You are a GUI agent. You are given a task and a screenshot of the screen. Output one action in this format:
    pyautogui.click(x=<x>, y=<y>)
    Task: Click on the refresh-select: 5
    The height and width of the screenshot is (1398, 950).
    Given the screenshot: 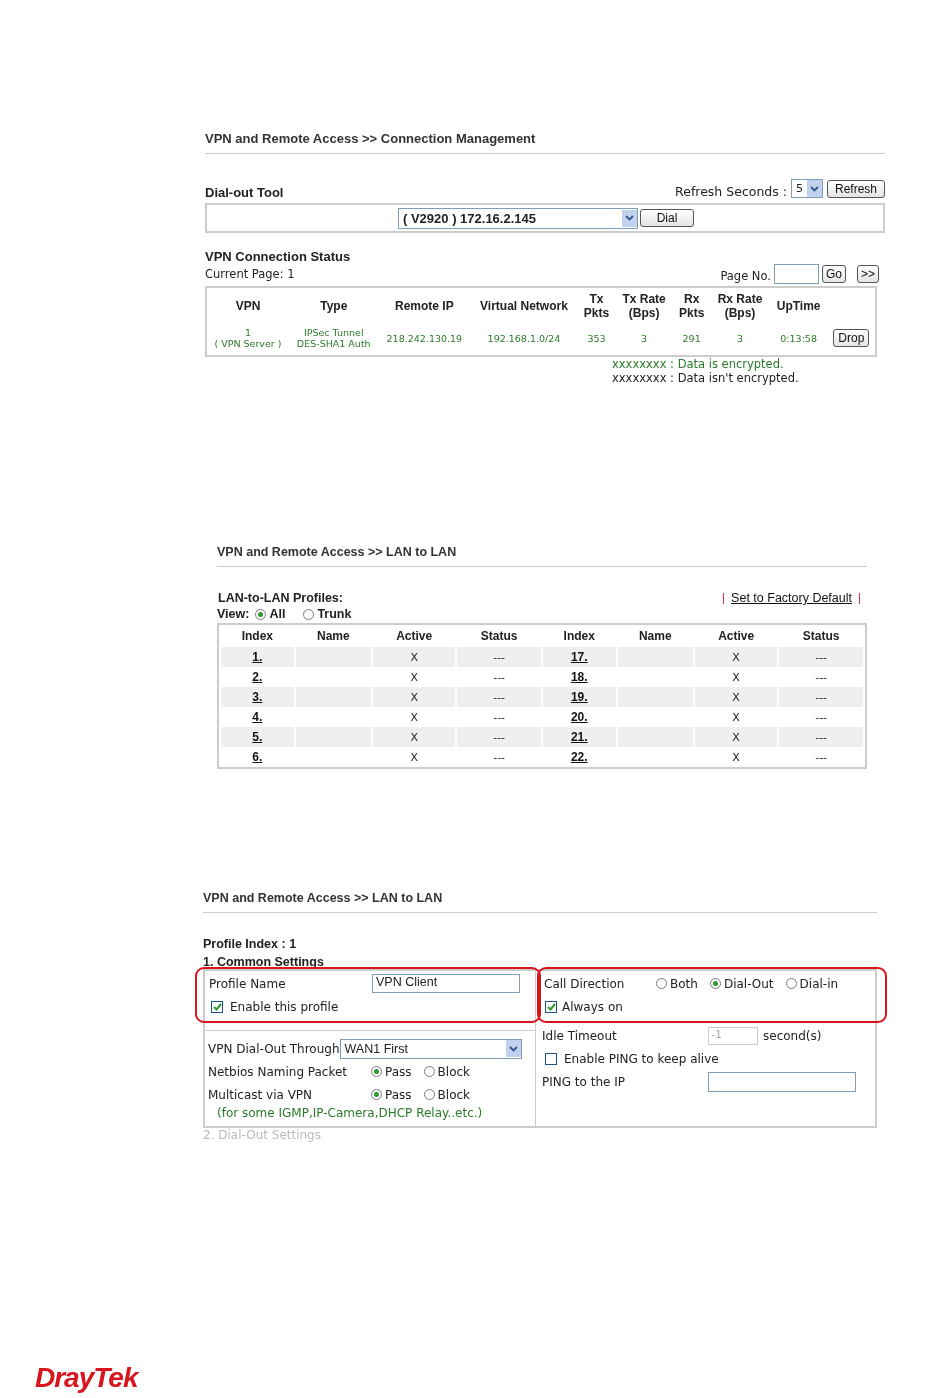 What is the action you would take?
    pyautogui.click(x=806, y=188)
    